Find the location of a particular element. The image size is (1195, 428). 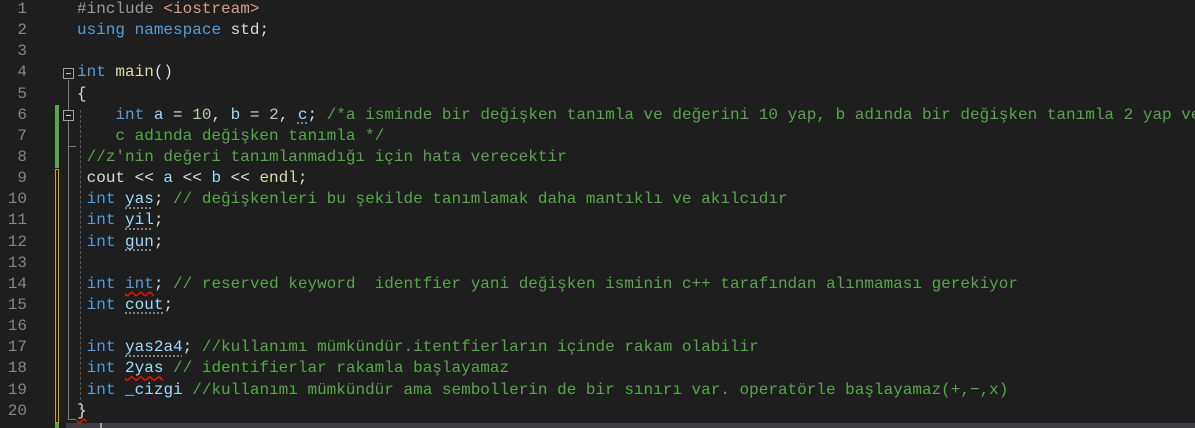

code-token: #include is located at coordinates (120, 9).